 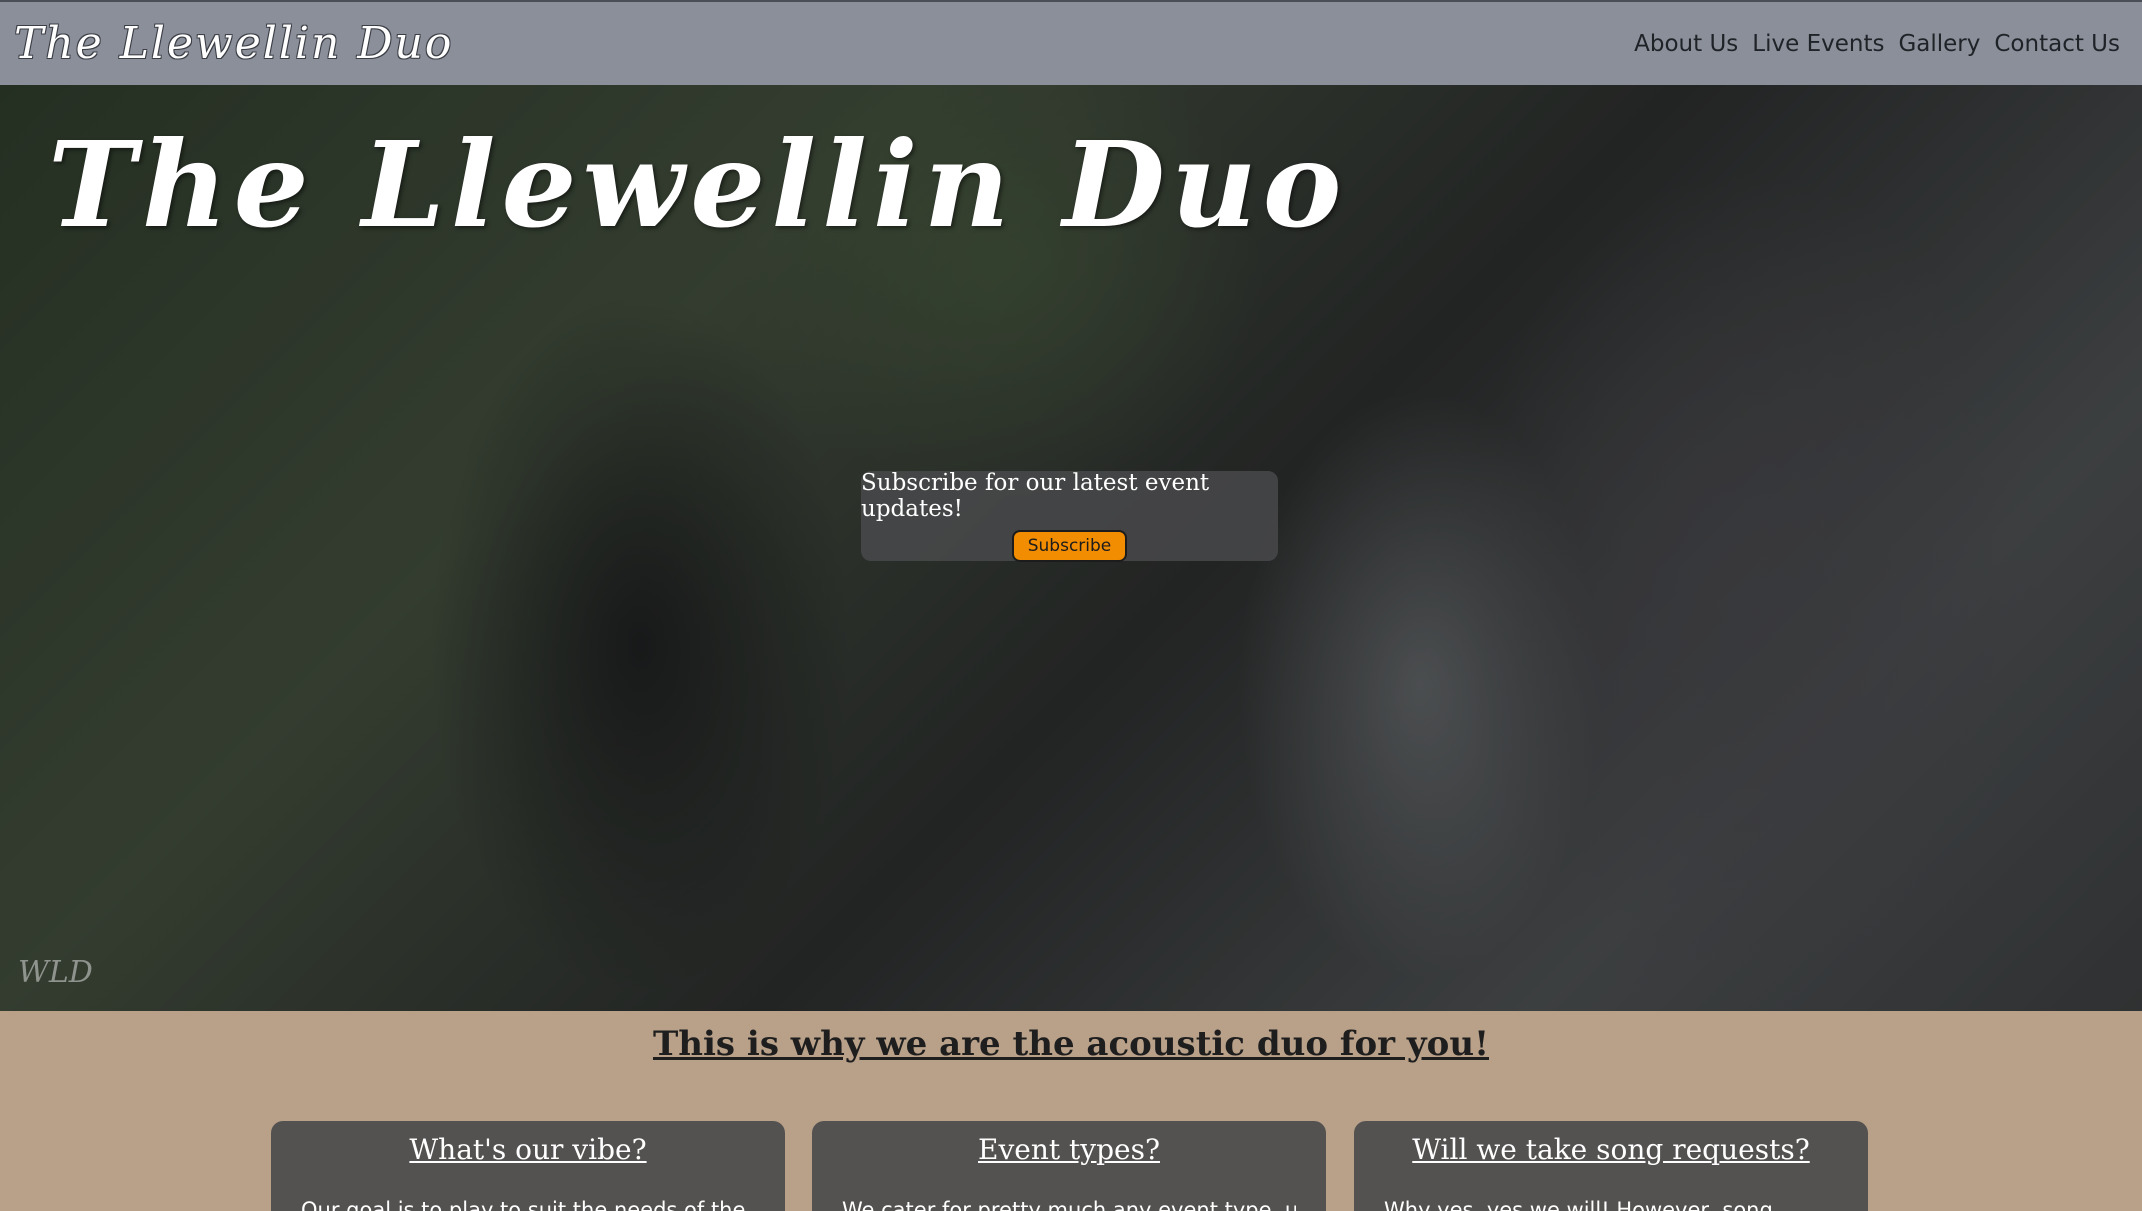 What do you see at coordinates (1818, 44) in the screenshot?
I see `nav-link-live-events: Live Events` at bounding box center [1818, 44].